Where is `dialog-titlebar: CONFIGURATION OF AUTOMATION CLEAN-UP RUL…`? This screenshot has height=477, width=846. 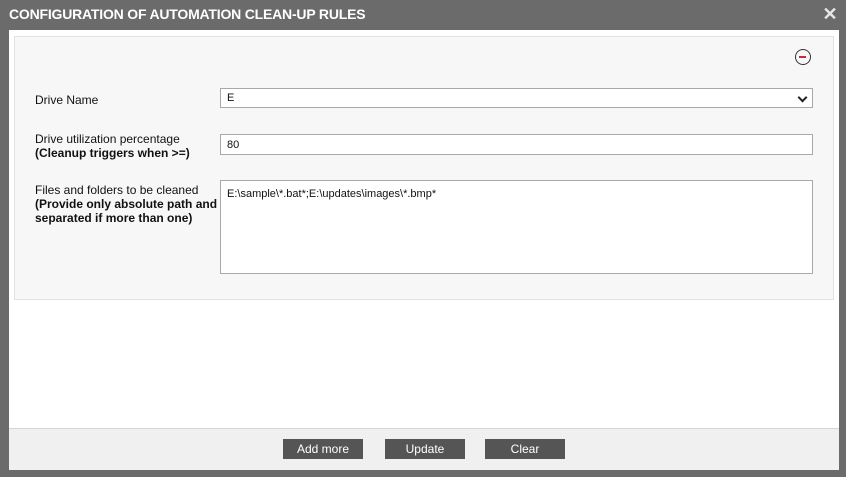
dialog-titlebar: CONFIGURATION OF AUTOMATION CLEAN-UP RUL… is located at coordinates (423, 15).